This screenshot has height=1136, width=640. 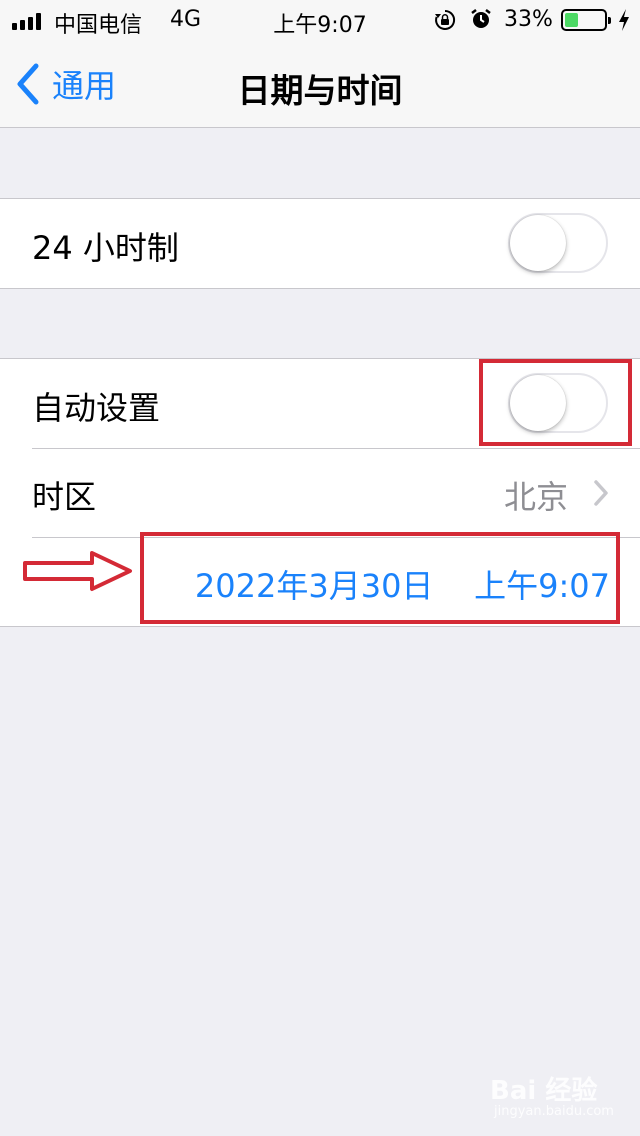 I want to click on setting-label-timezone: 时区, so click(x=64, y=497).